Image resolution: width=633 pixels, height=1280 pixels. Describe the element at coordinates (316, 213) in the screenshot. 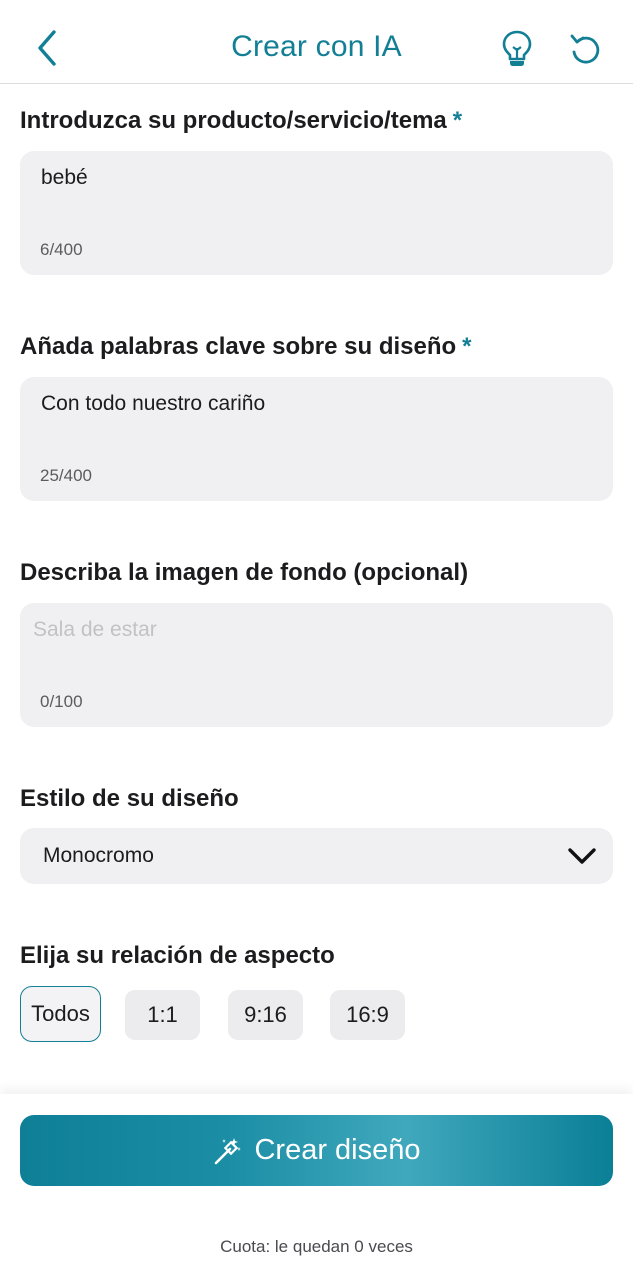

I see `product-field: bebé 6/400` at that location.